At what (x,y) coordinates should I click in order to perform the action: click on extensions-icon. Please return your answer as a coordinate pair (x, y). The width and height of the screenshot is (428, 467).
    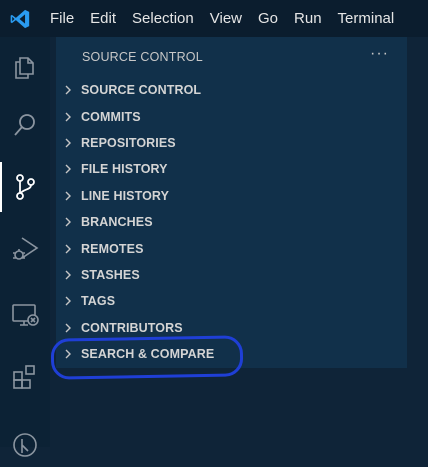
    Looking at the image, I should click on (25, 377).